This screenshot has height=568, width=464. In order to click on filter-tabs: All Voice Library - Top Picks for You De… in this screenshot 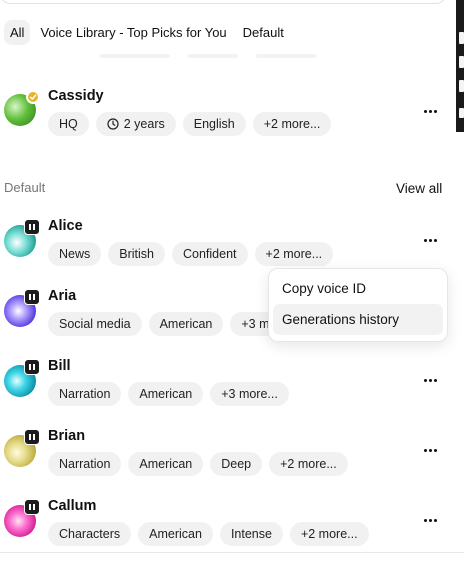, I will do `click(147, 32)`.